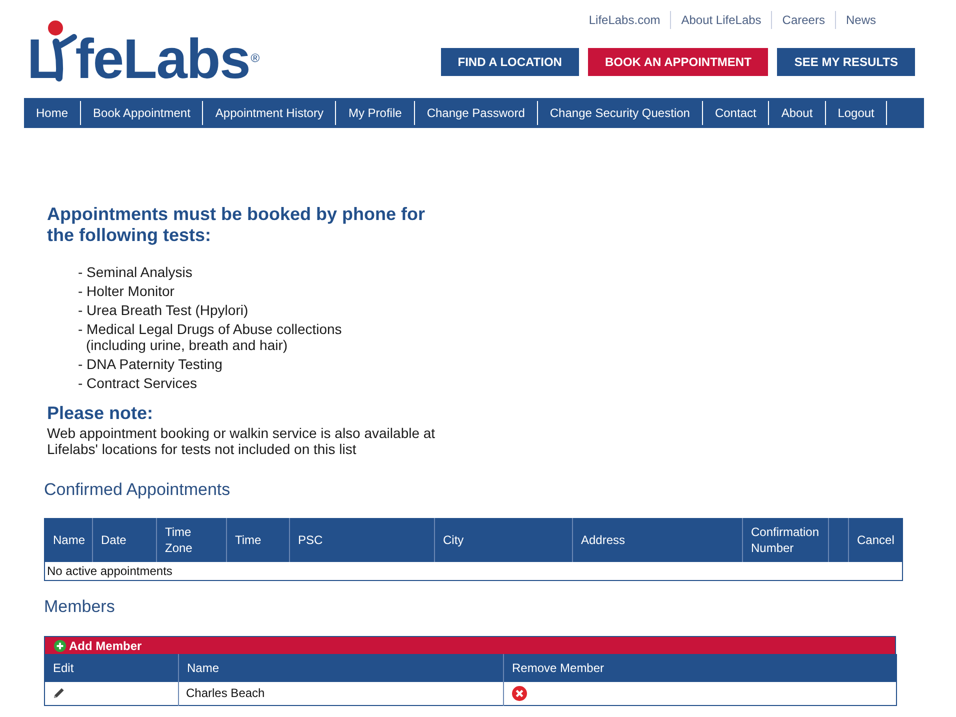 This screenshot has height=717, width=956. I want to click on nav-link: Home, so click(53, 113).